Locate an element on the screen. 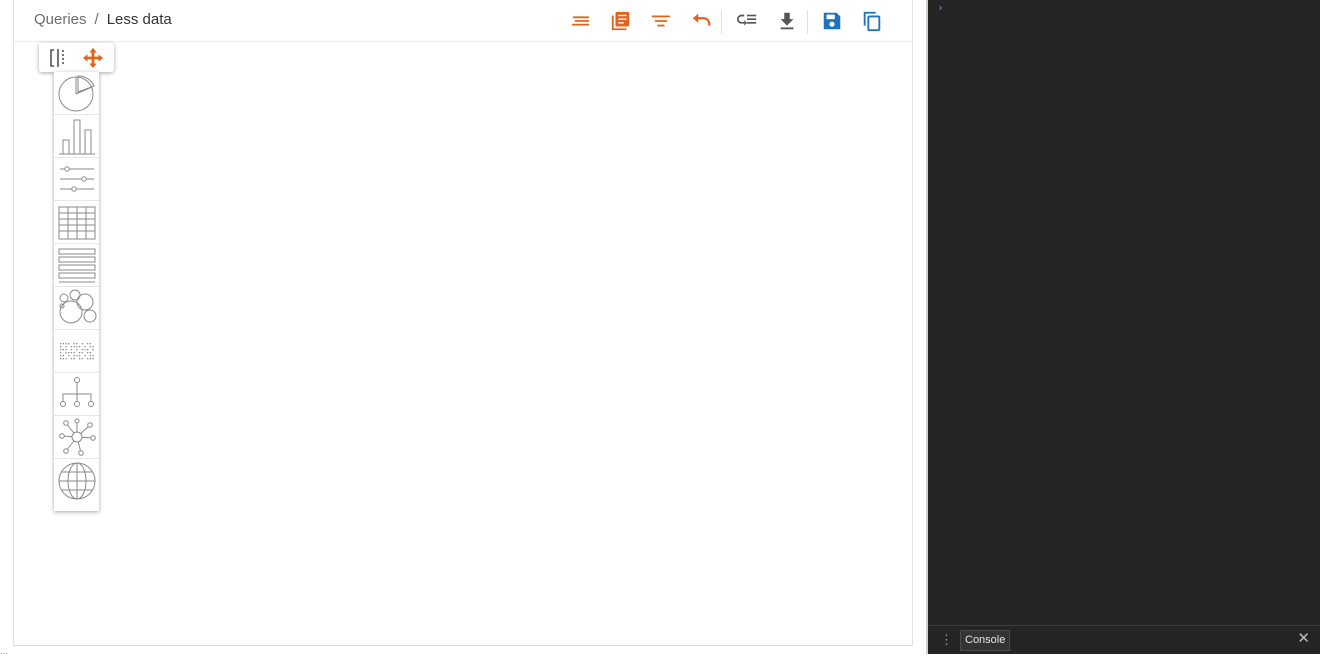 This screenshot has width=1320, height=657. close-icon: ✕ is located at coordinates (1303, 638).